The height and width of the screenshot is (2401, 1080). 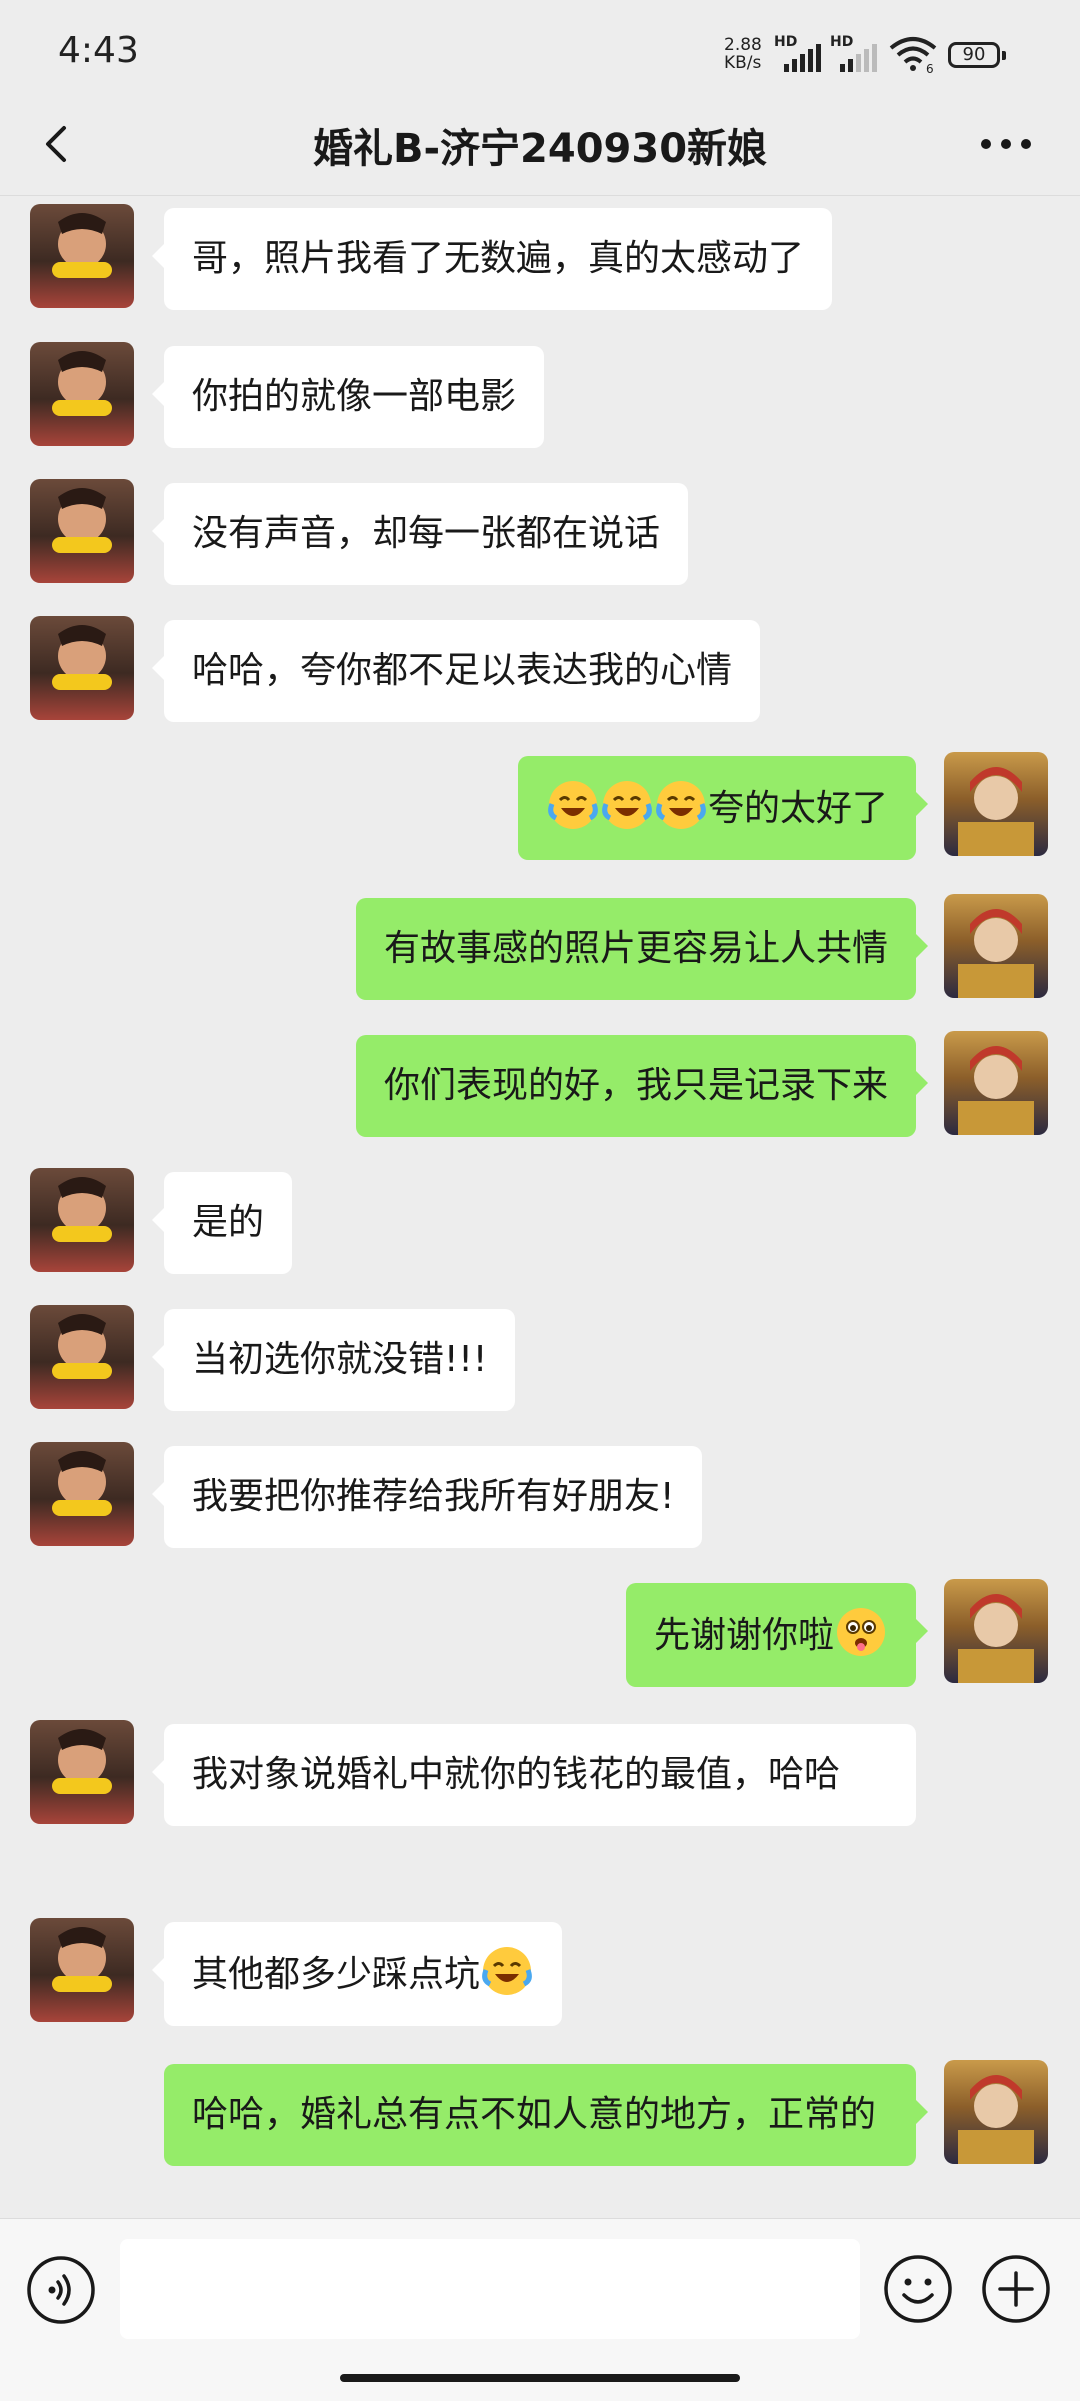 What do you see at coordinates (540, 149) in the screenshot?
I see `chat-title: 婚礼B-济宁240930新娘` at bounding box center [540, 149].